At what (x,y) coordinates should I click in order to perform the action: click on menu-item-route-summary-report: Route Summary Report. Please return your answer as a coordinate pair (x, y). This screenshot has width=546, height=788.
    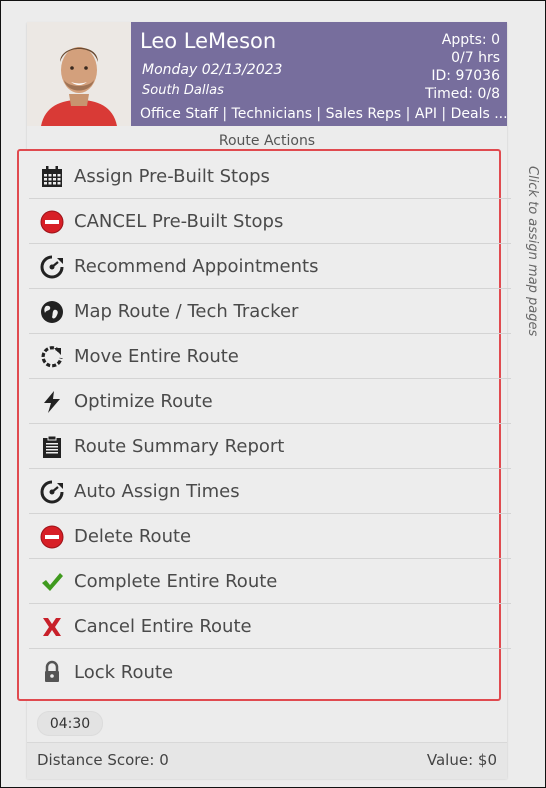
    Looking at the image, I should click on (270, 447).